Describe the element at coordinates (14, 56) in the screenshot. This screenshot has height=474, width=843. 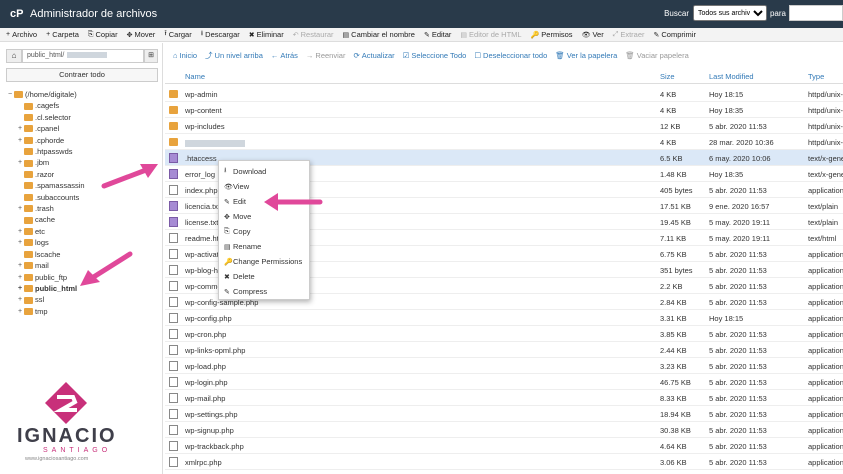
I see `home-icon: ⌂` at that location.